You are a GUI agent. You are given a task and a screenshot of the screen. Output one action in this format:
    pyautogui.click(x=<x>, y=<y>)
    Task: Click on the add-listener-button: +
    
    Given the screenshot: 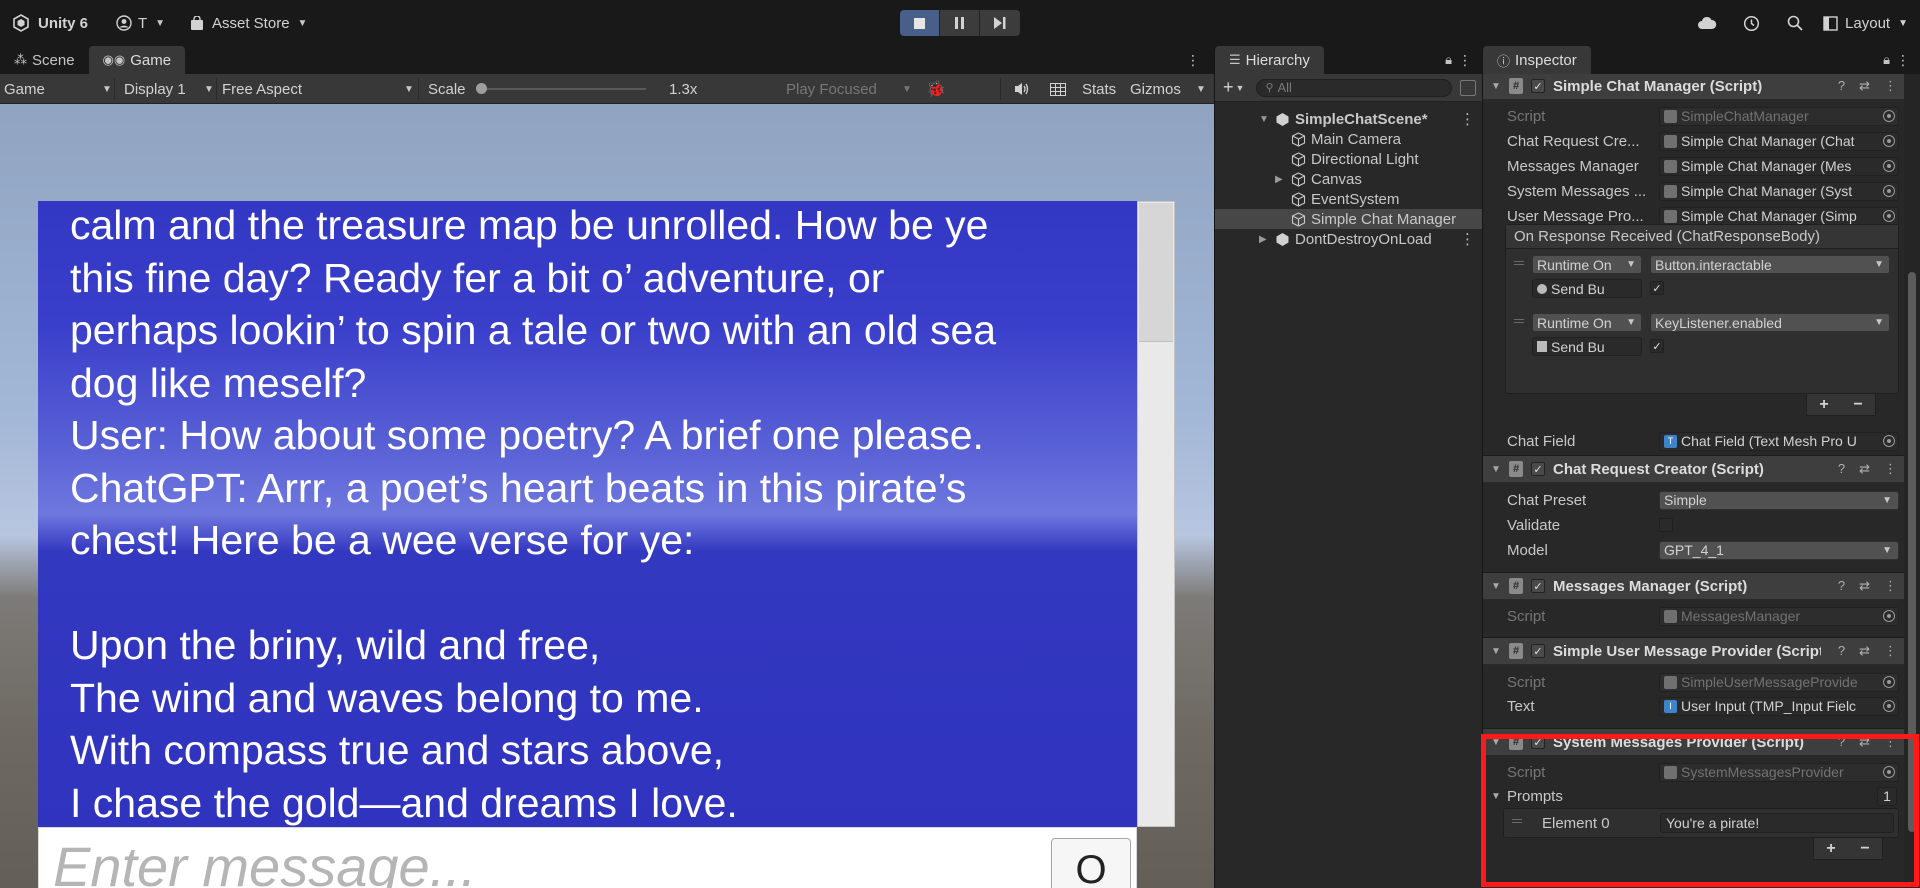 What is the action you would take?
    pyautogui.click(x=1823, y=405)
    